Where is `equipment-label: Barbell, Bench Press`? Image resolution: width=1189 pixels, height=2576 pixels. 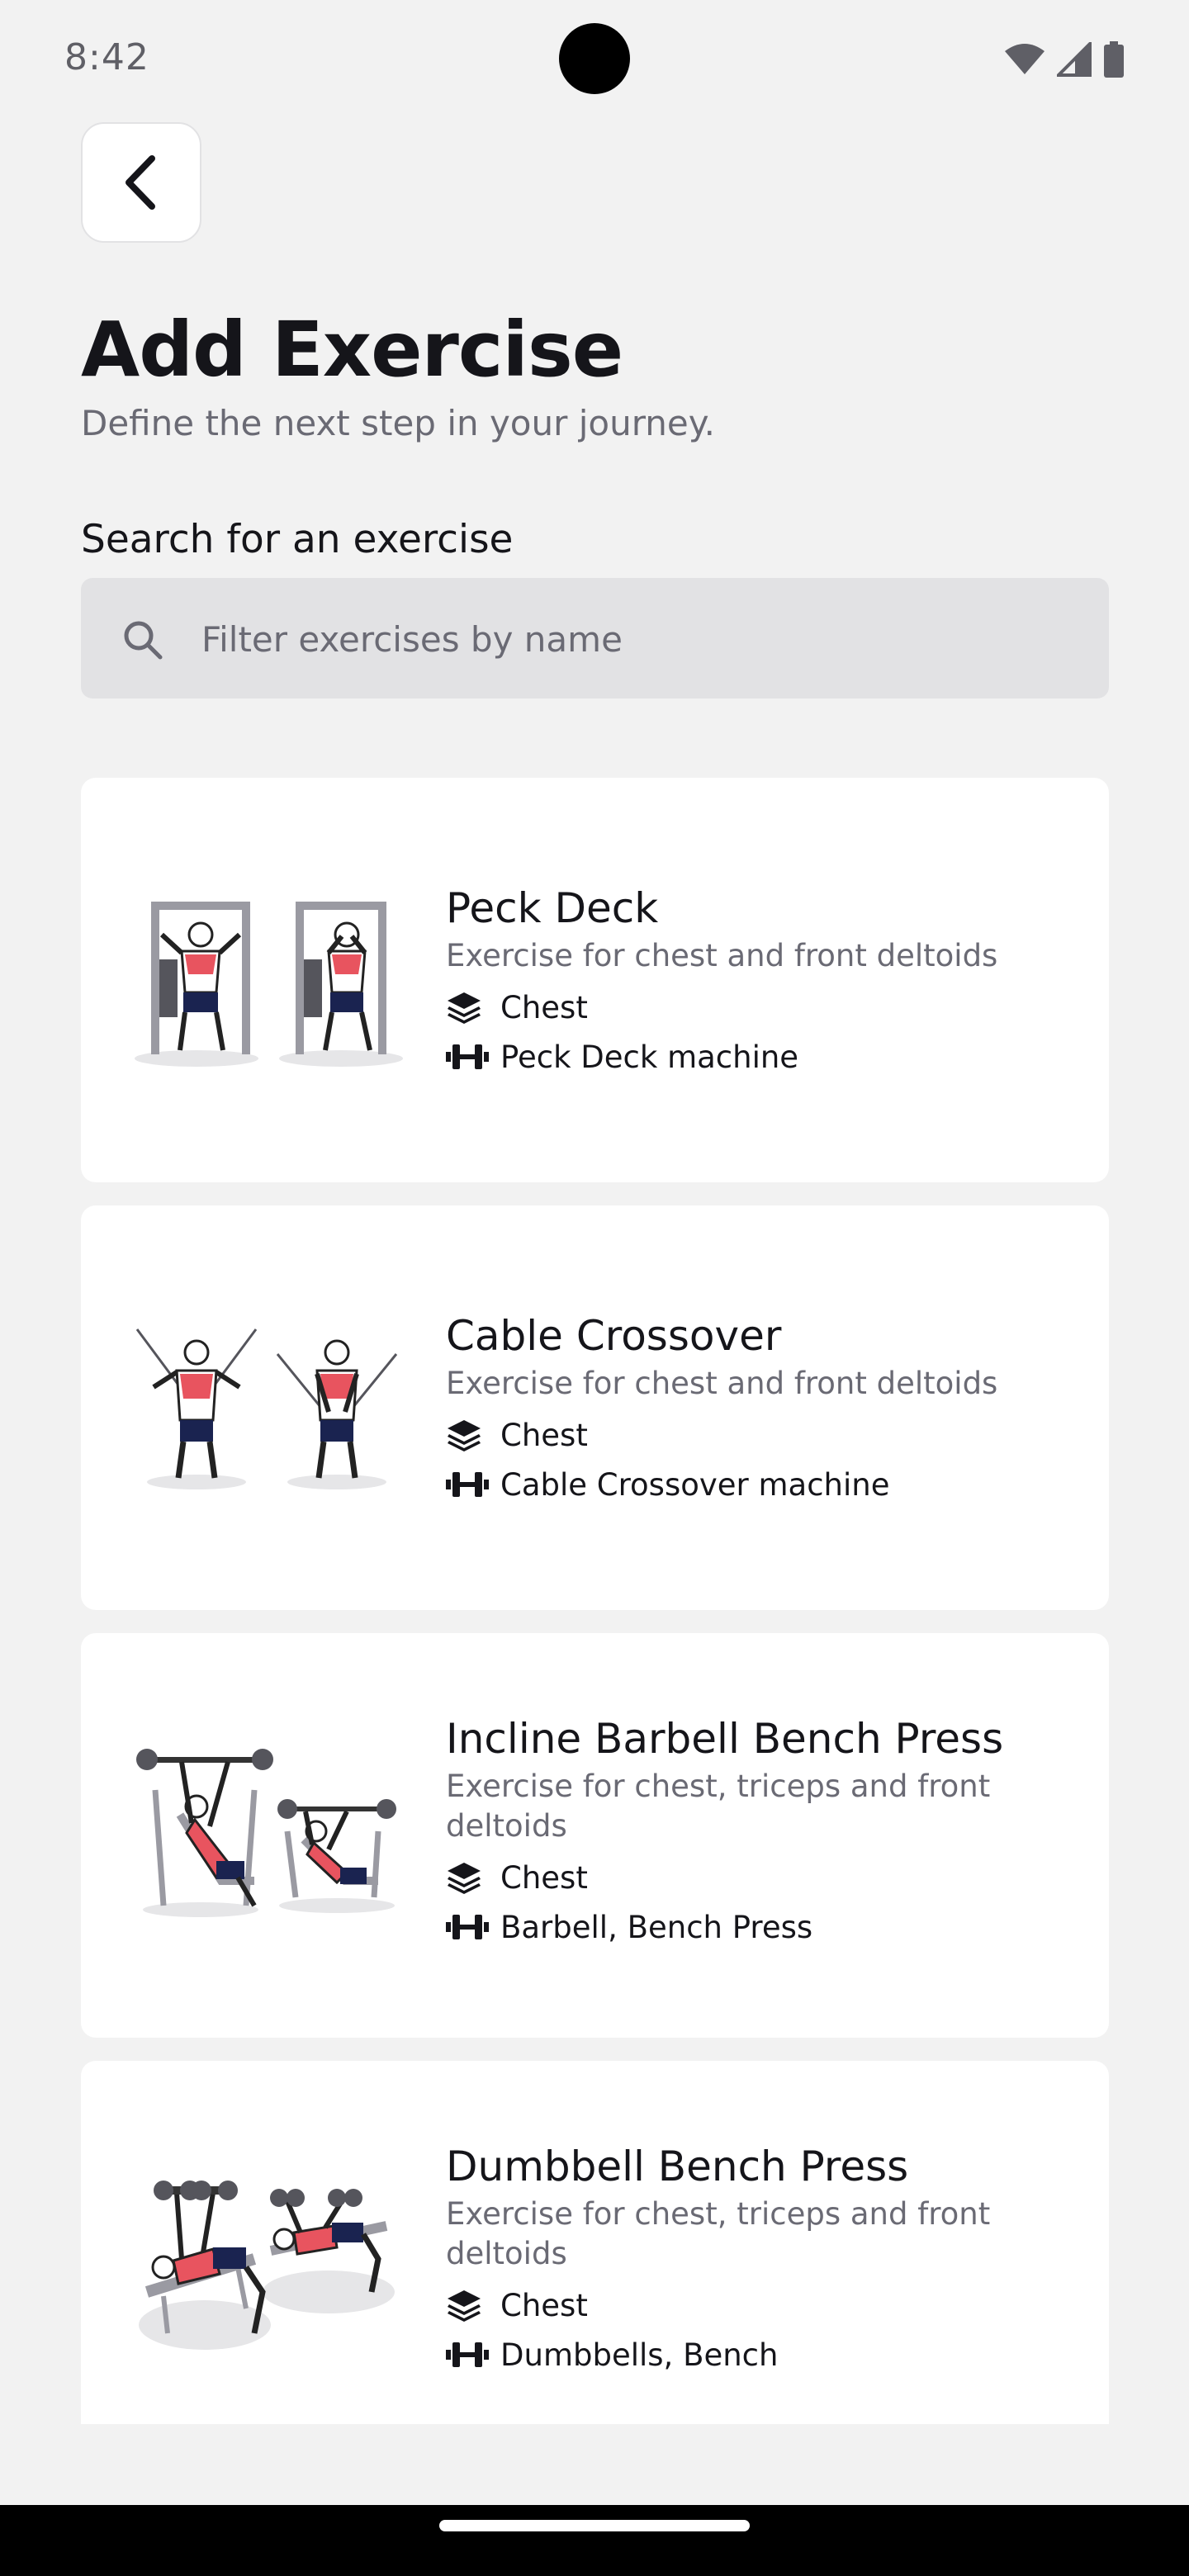
equipment-label: Barbell, Bench Press is located at coordinates (656, 1927).